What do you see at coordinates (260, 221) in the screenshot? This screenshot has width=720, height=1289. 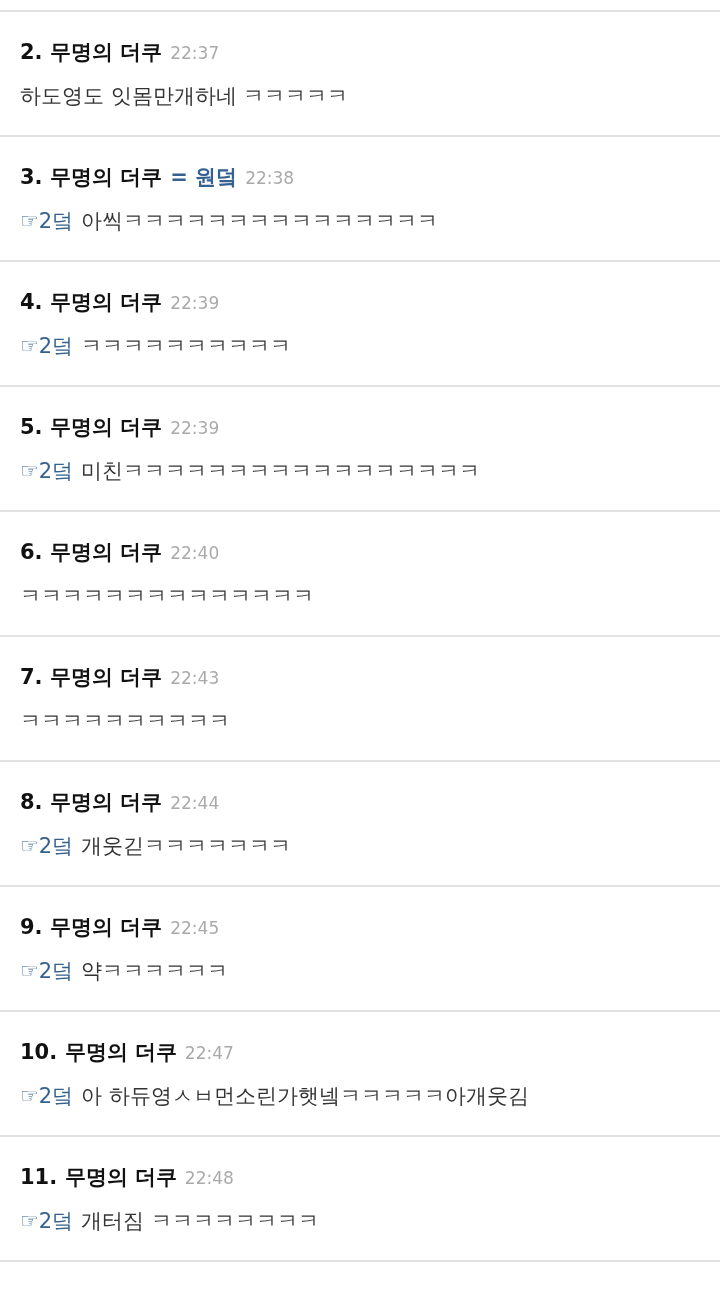 I see `comment-text: 아씩ㅋㅋㅋㅋㅋㅋㅋㅋㅋㅋㅋㅋㅋㅋㅋ` at bounding box center [260, 221].